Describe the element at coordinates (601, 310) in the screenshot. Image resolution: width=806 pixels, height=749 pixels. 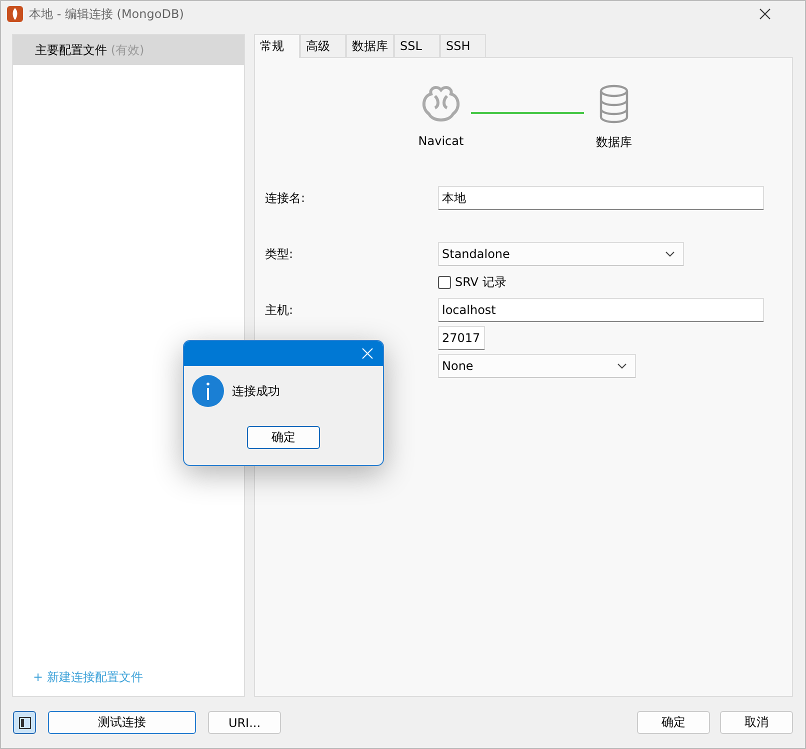
I see `input-field: localhost` at that location.